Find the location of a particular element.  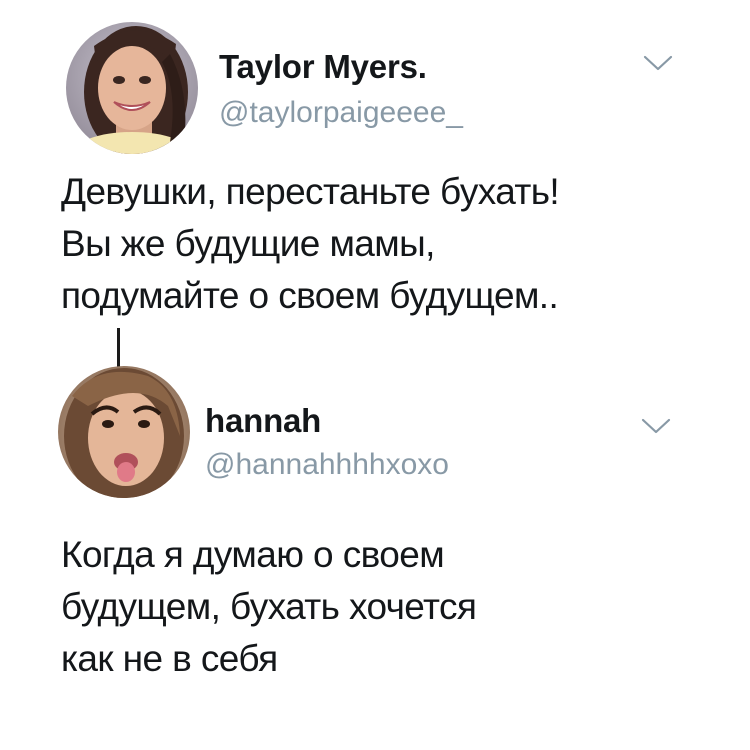

tweet-text-line: как не в себя is located at coordinates (169, 658).